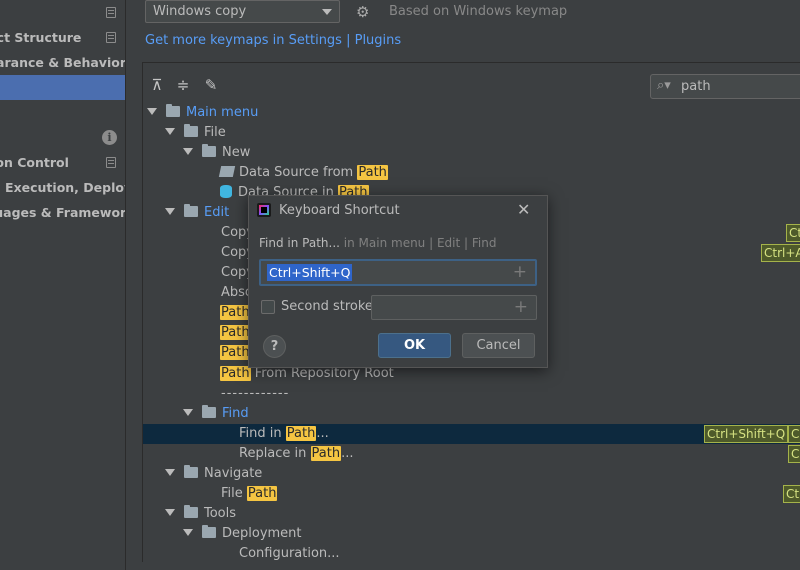  Describe the element at coordinates (398, 272) in the screenshot. I see `first-stroke-input: Ctrl+Shift+Q +` at that location.